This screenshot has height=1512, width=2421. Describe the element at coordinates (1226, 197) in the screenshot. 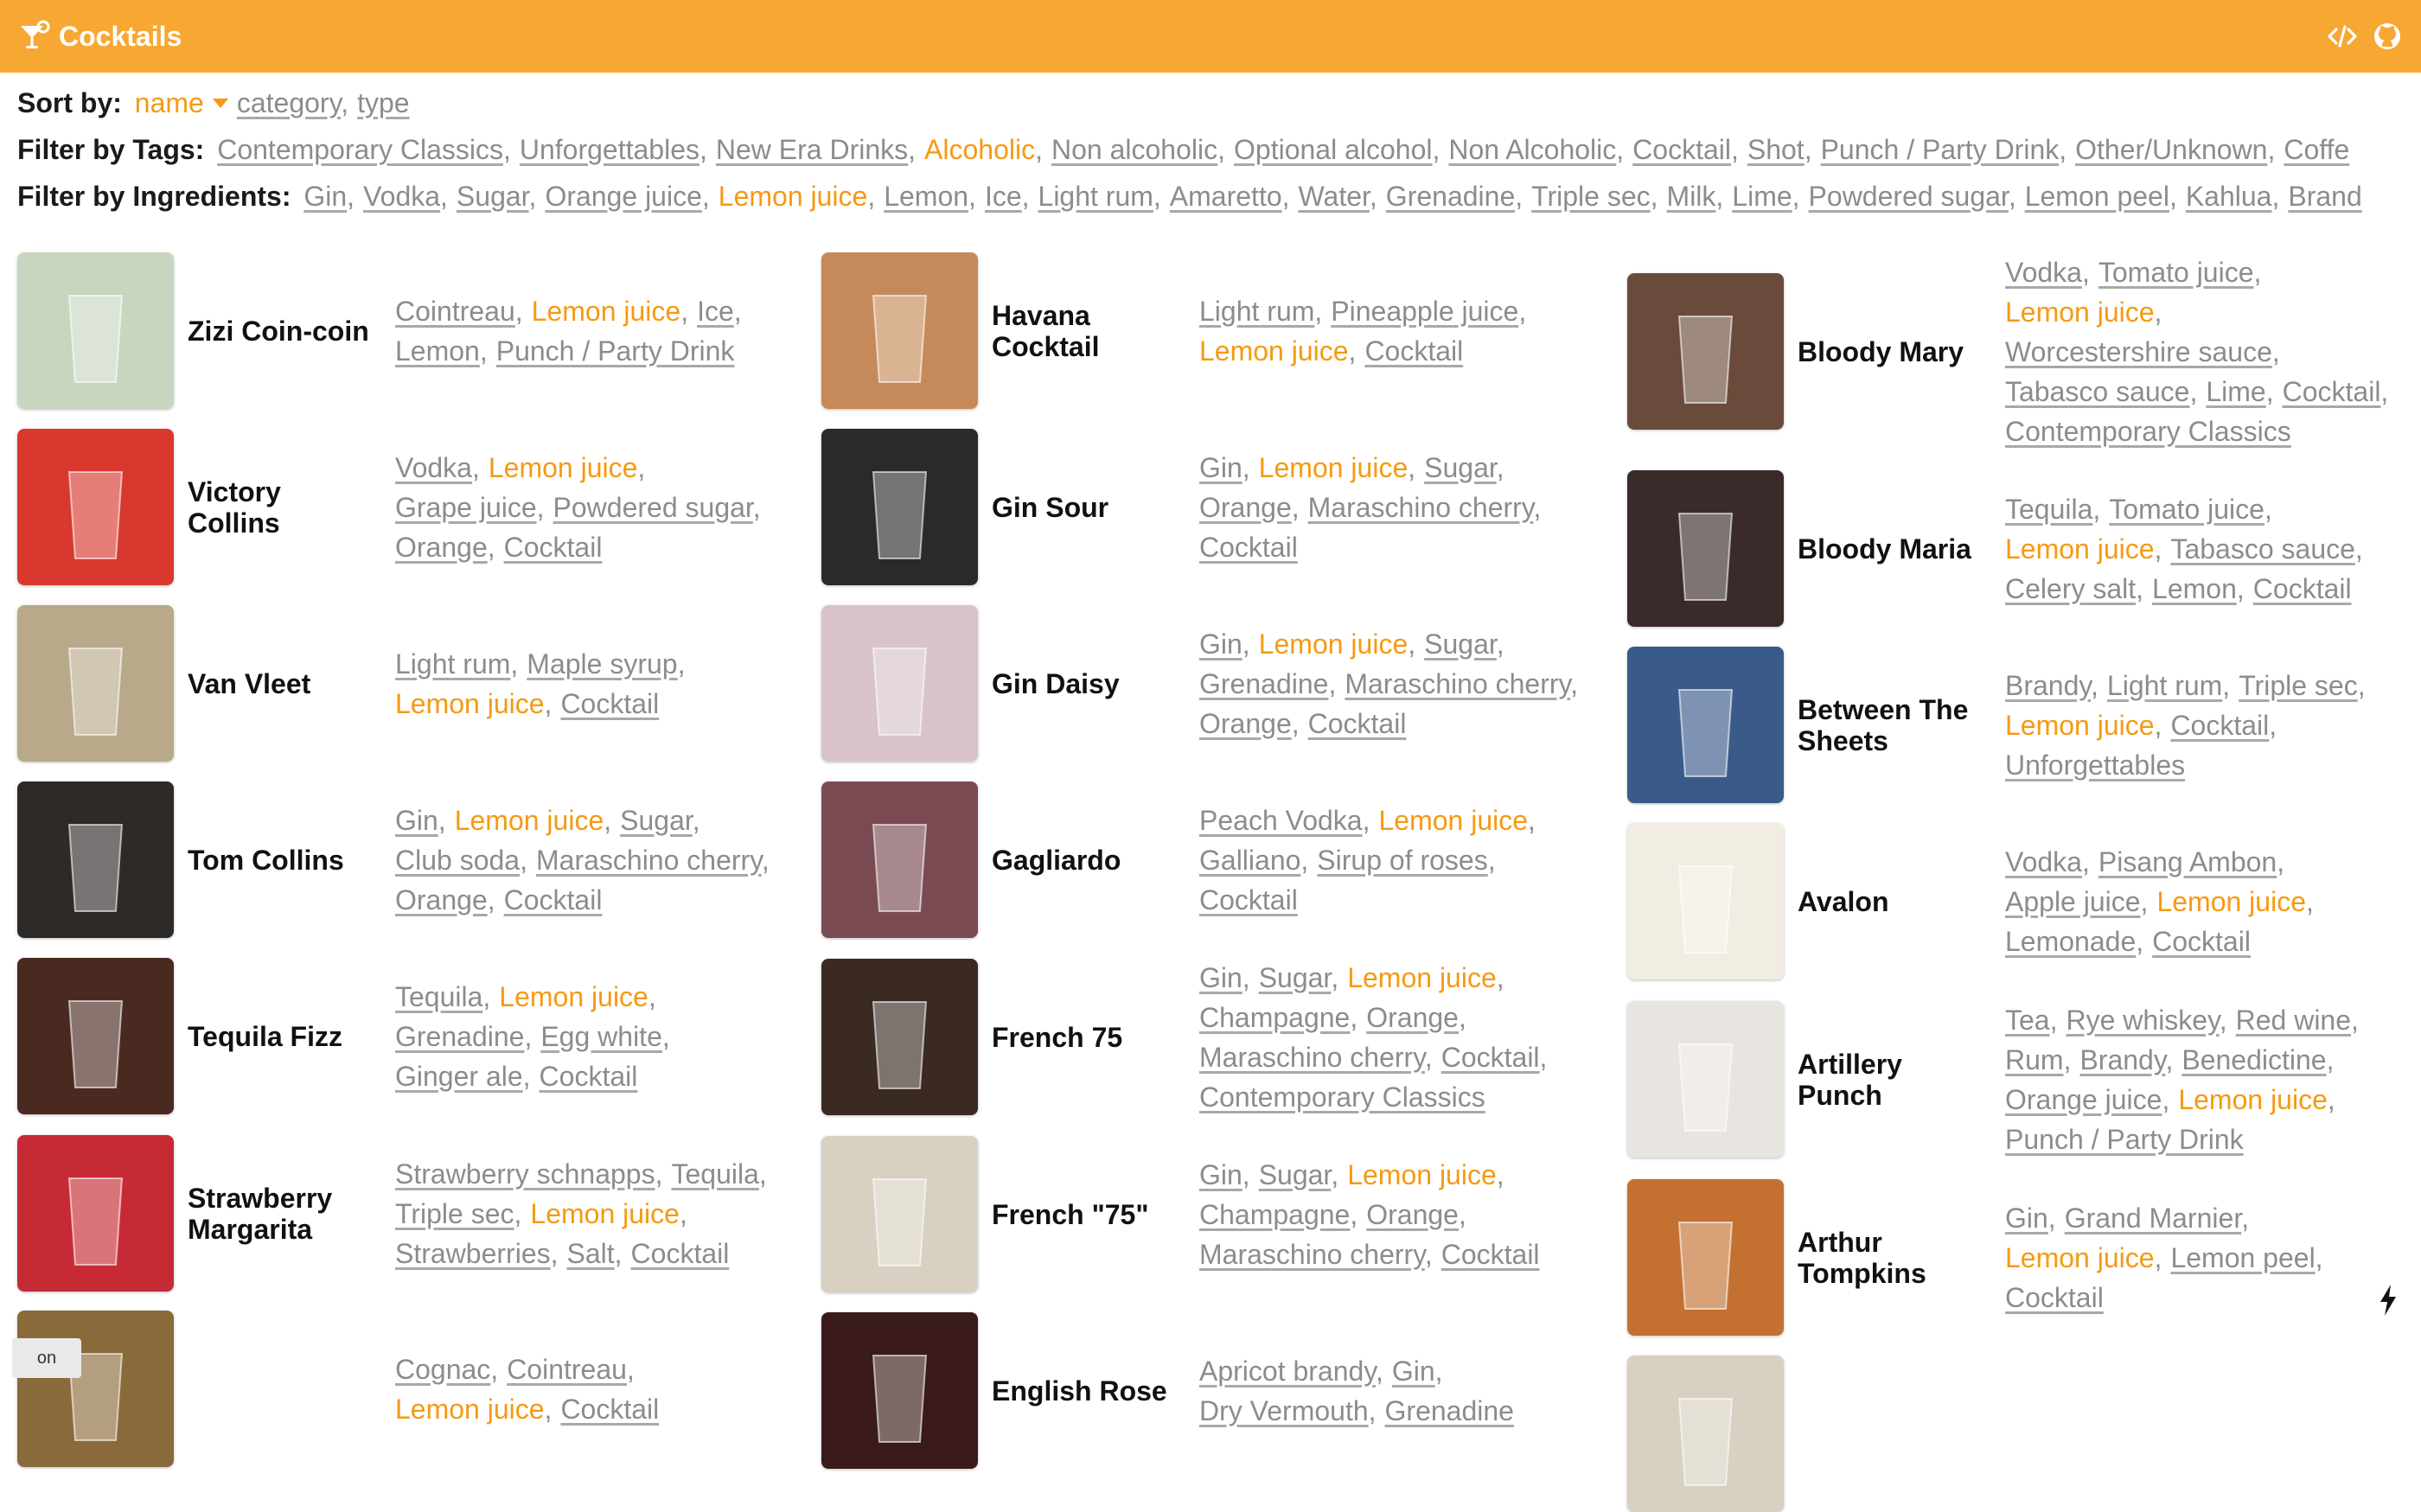

I see `ingredient-filter-item: Amaretto` at that location.